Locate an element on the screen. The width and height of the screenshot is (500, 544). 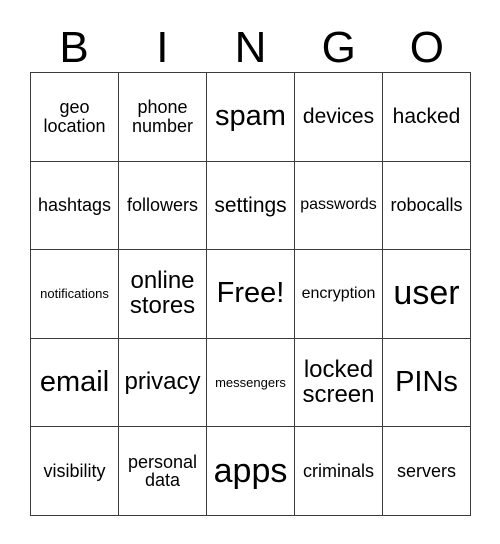
bingo-cell-label: online stores is located at coordinates (162, 293).